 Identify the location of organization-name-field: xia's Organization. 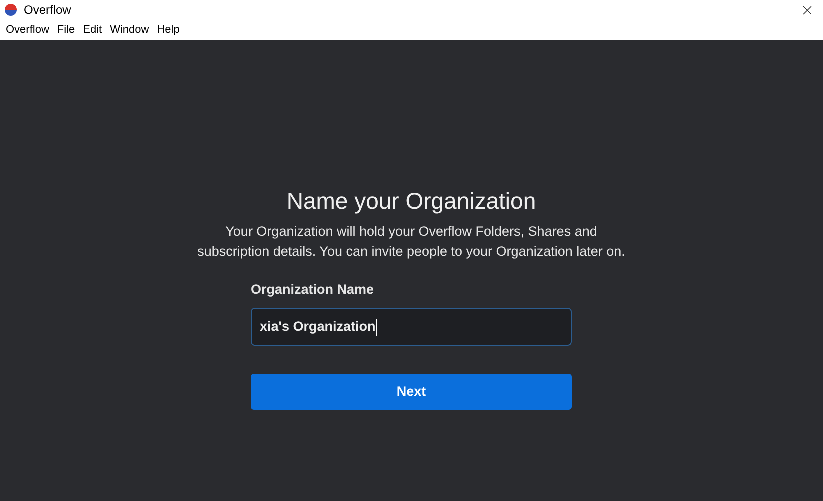
(411, 327).